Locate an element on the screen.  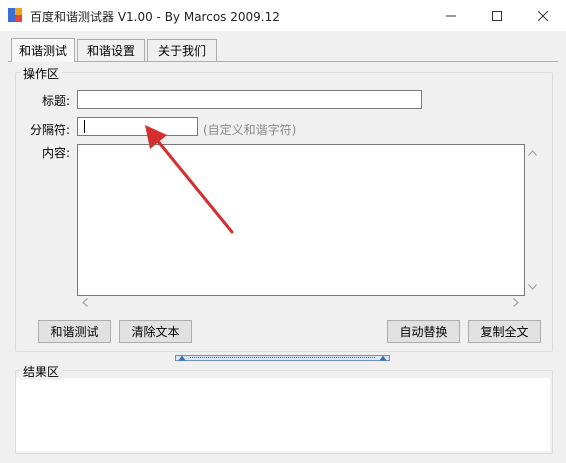
operation-group-label: 操作区 is located at coordinates (41, 73).